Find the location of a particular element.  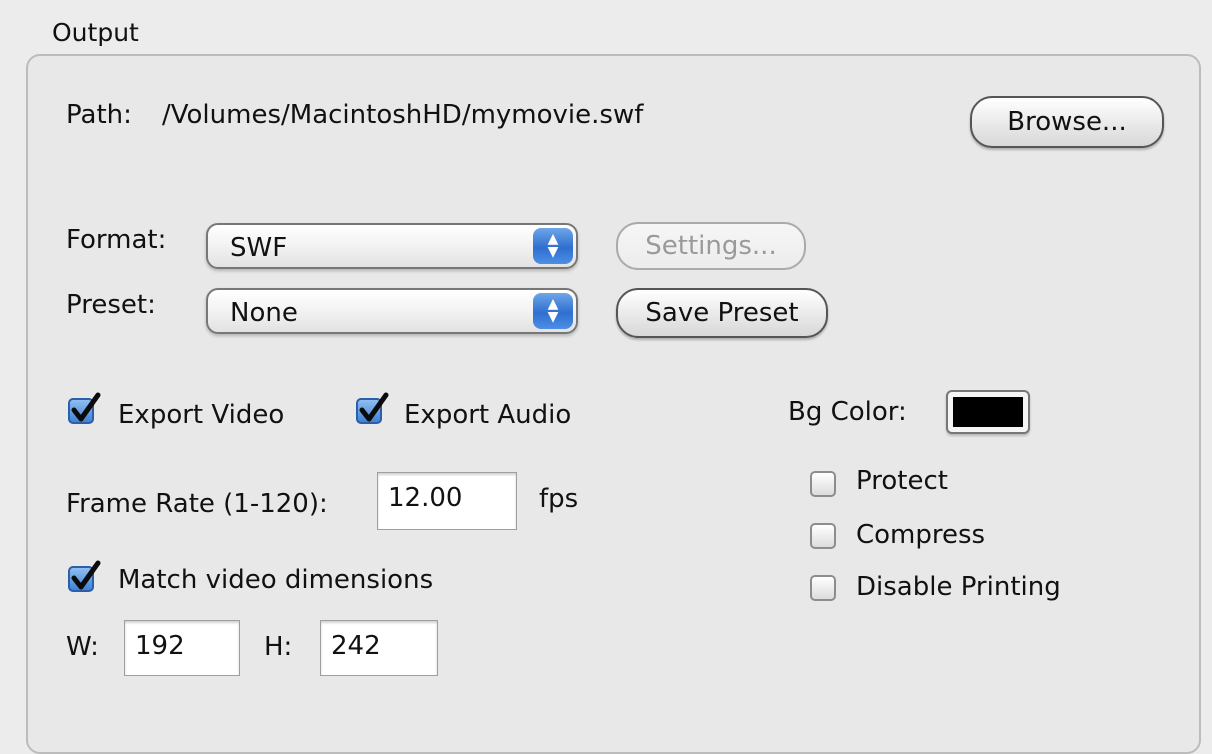

protect-label: Protect is located at coordinates (902, 481).